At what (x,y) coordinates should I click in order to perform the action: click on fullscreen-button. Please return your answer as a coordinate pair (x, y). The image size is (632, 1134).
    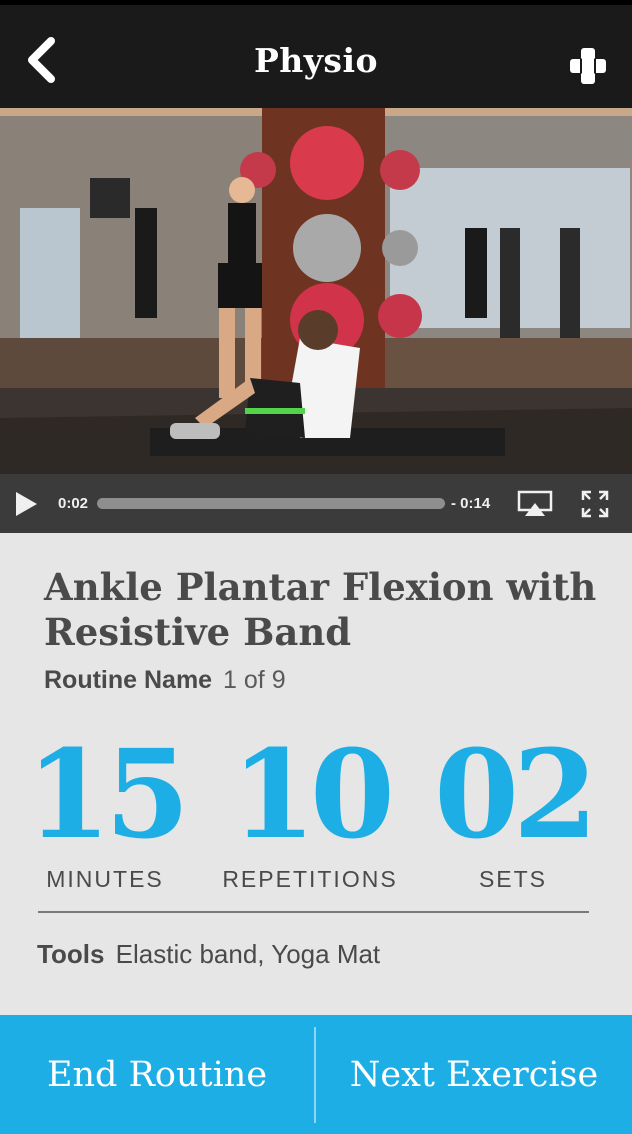
    Looking at the image, I should click on (595, 504).